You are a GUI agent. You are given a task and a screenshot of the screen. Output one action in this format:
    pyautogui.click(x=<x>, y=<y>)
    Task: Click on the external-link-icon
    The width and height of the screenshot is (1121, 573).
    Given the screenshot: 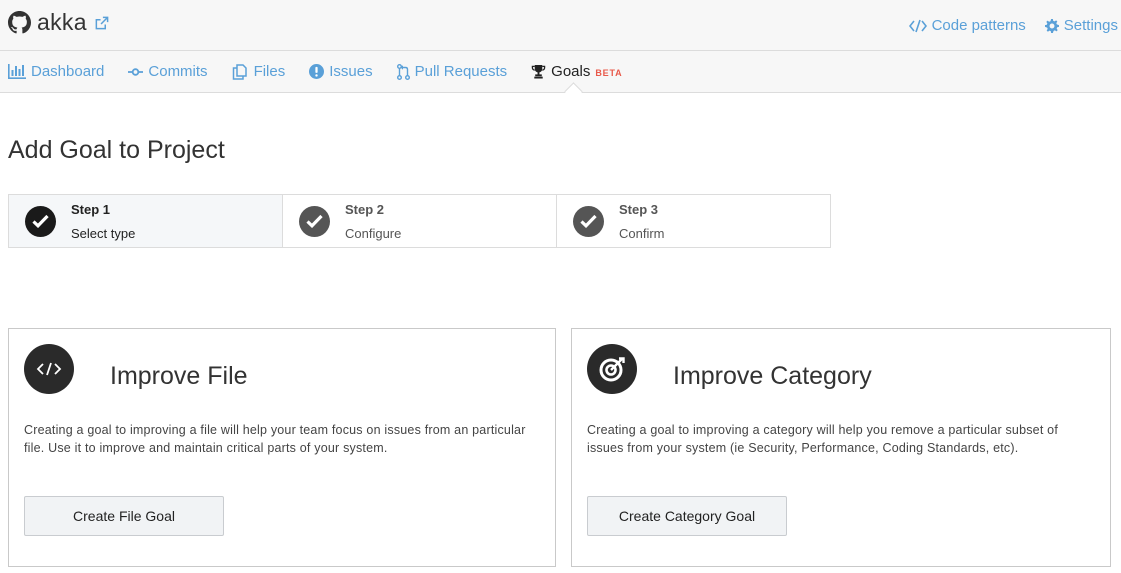 What is the action you would take?
    pyautogui.click(x=101, y=23)
    